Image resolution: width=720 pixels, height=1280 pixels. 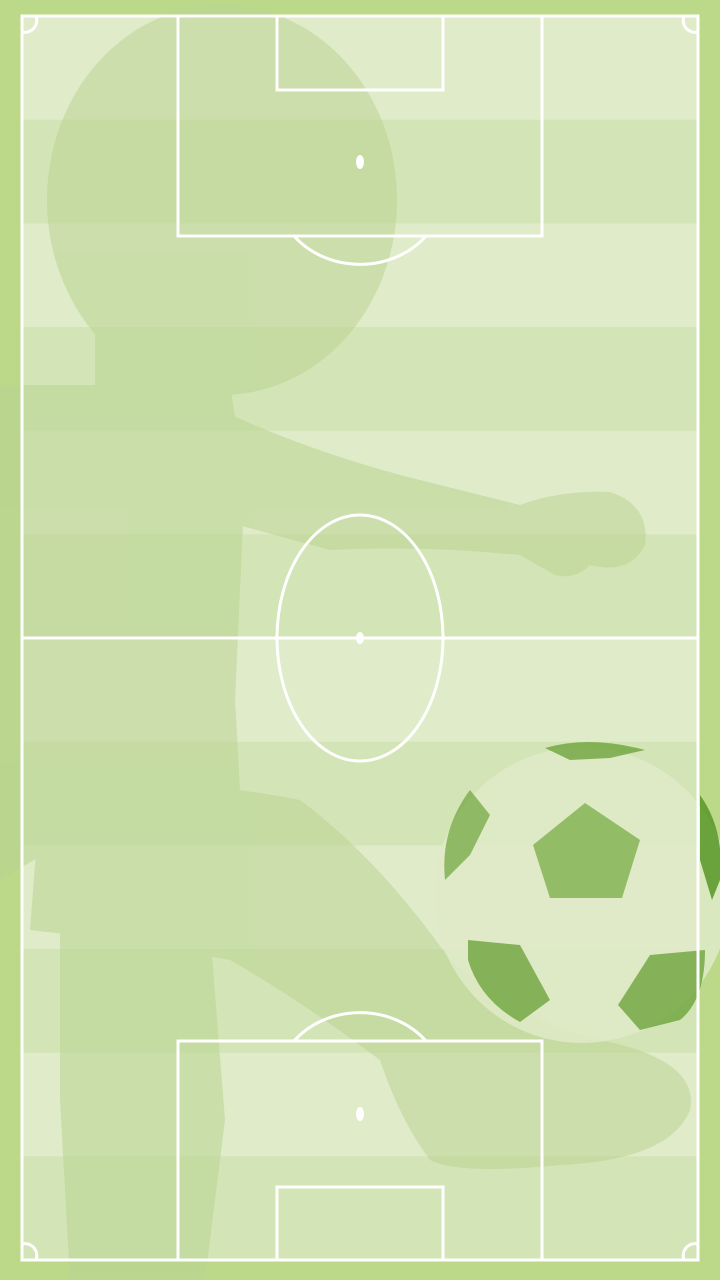 What do you see at coordinates (30, 24) in the screenshot?
I see `corner-arc-top-left` at bounding box center [30, 24].